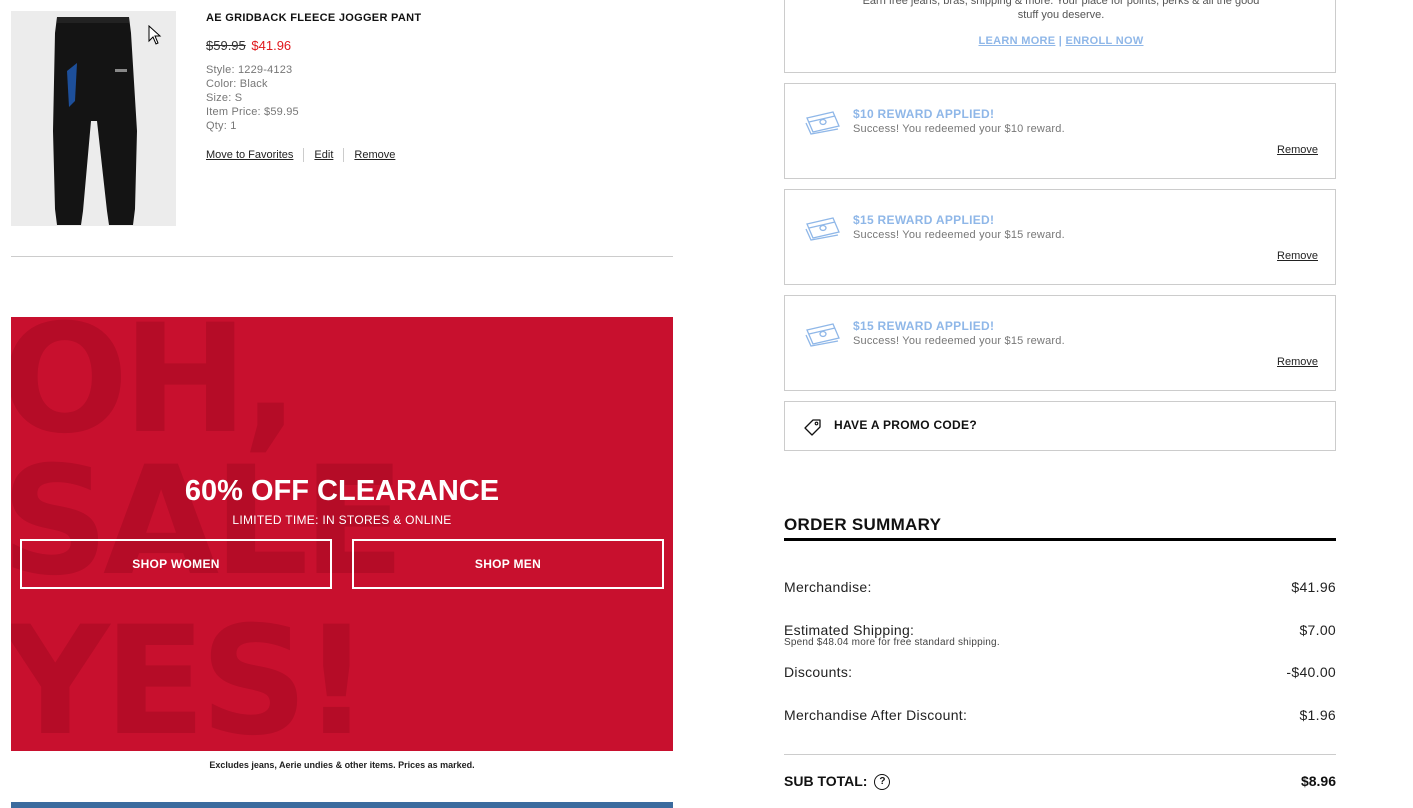 This screenshot has height=808, width=1413. I want to click on discounts-row: Discounts: -$40.00, so click(1060, 672).